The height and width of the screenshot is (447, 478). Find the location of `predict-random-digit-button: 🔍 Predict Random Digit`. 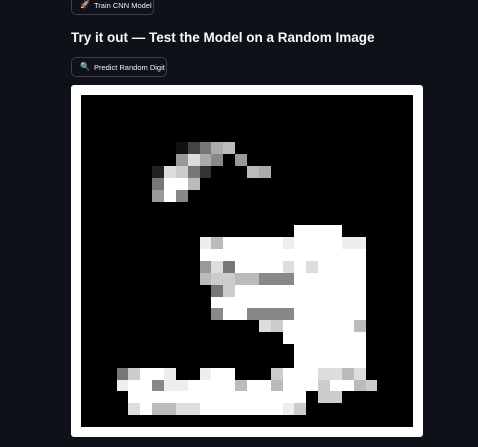

predict-random-digit-button: 🔍 Predict Random Digit is located at coordinates (119, 67).